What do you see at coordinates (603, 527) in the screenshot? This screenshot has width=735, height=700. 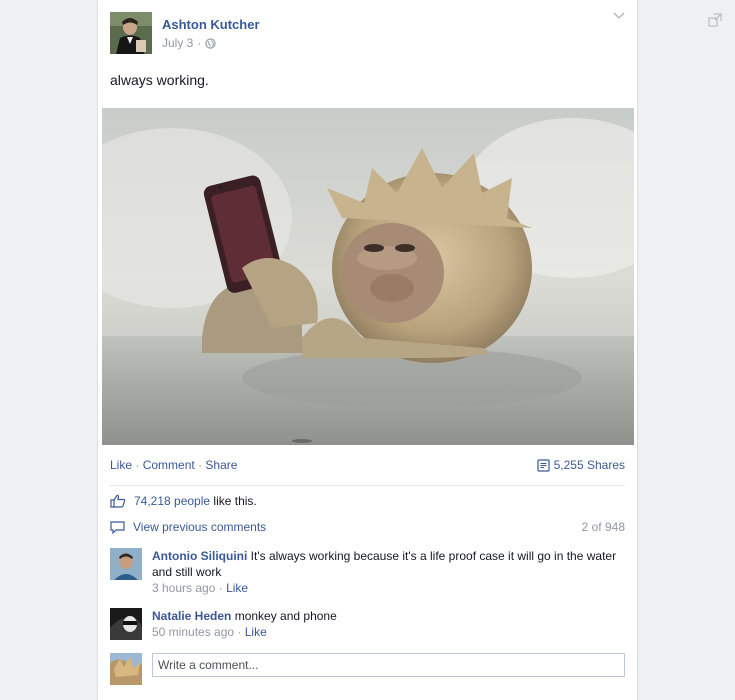 I see `comments-position: 2 of 948` at bounding box center [603, 527].